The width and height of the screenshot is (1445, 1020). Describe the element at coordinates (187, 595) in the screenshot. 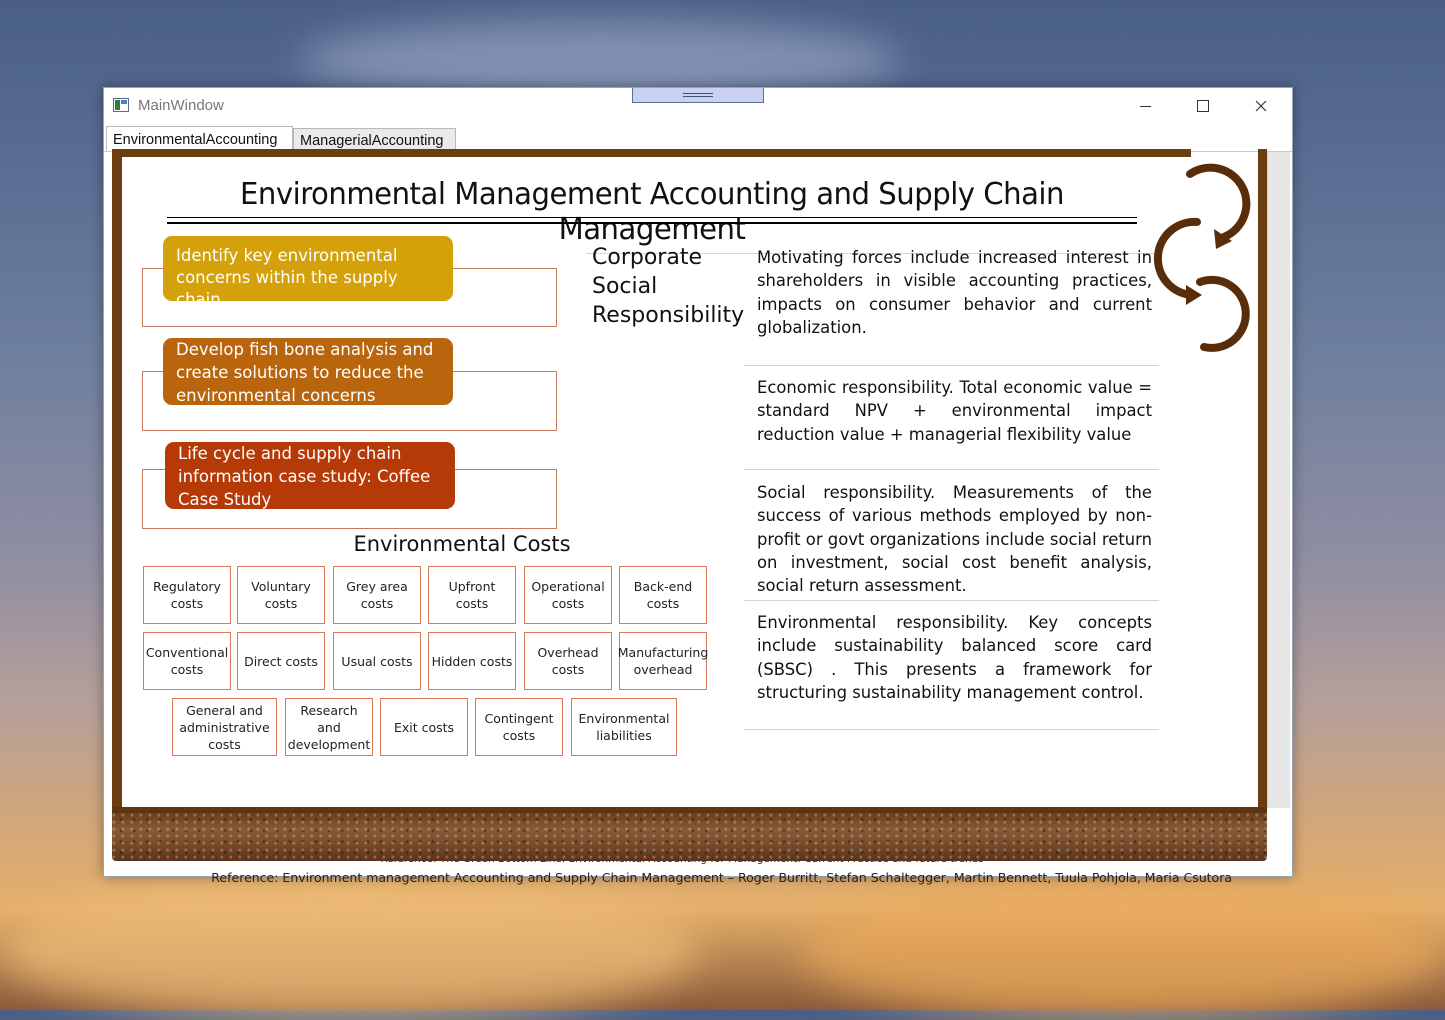

I see `cost-item: Regulatory costs` at that location.